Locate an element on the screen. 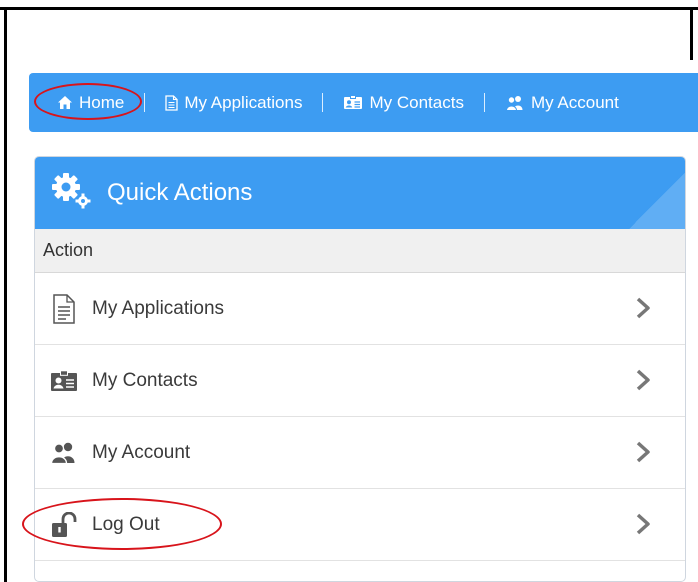 The width and height of the screenshot is (698, 582). panel-title: Quick Actions is located at coordinates (180, 192).